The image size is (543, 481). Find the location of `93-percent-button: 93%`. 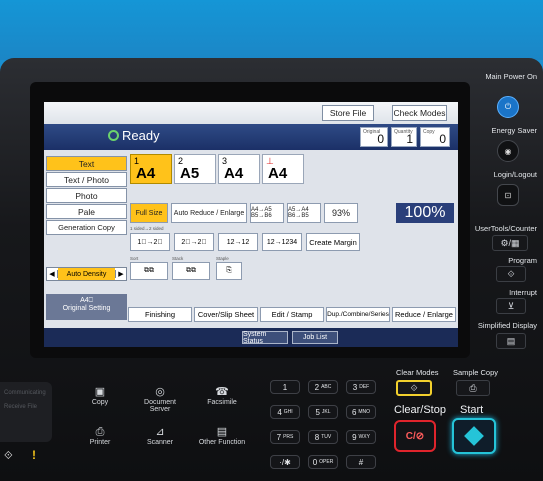

93-percent-button: 93% is located at coordinates (341, 213).